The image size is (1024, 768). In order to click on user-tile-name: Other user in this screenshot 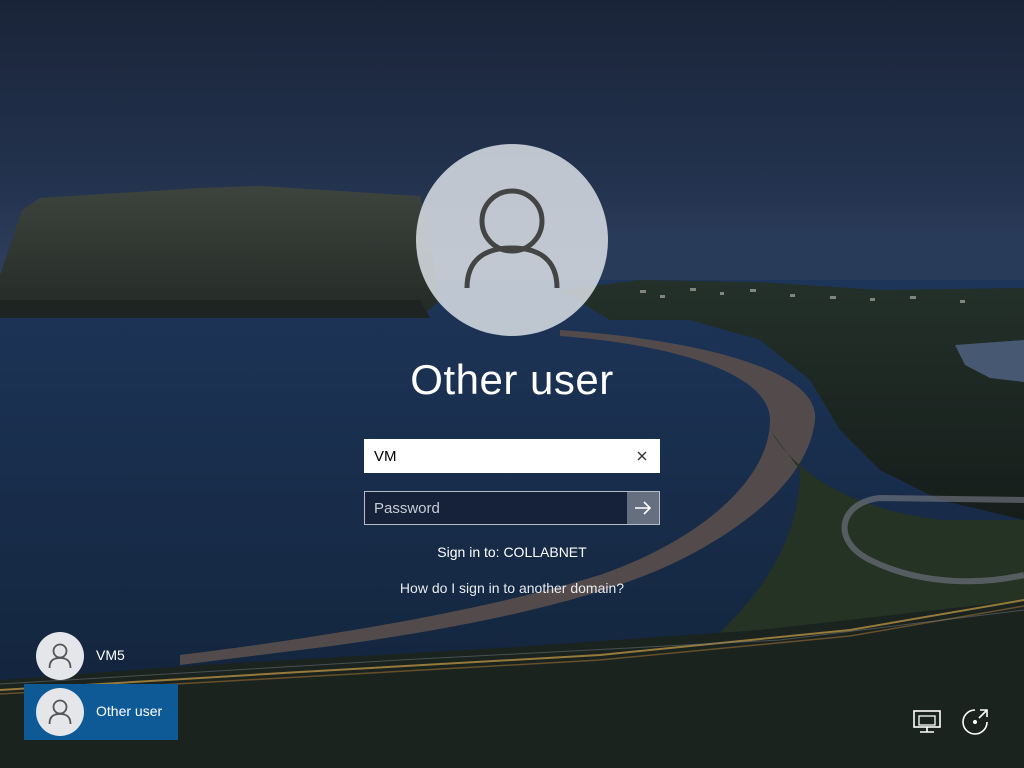, I will do `click(129, 711)`.